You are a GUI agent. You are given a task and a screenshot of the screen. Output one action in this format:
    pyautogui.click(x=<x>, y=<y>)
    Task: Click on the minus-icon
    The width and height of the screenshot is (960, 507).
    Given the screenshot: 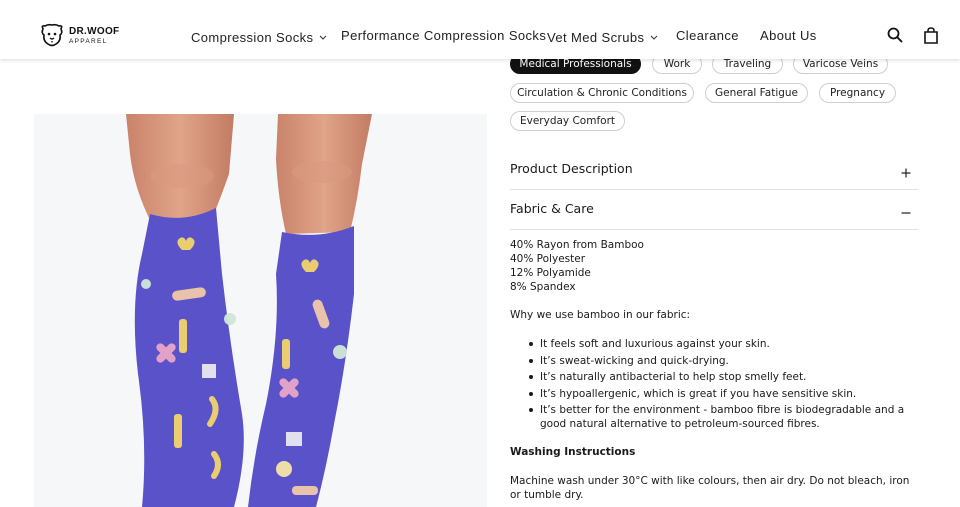 What is the action you would take?
    pyautogui.click(x=906, y=212)
    